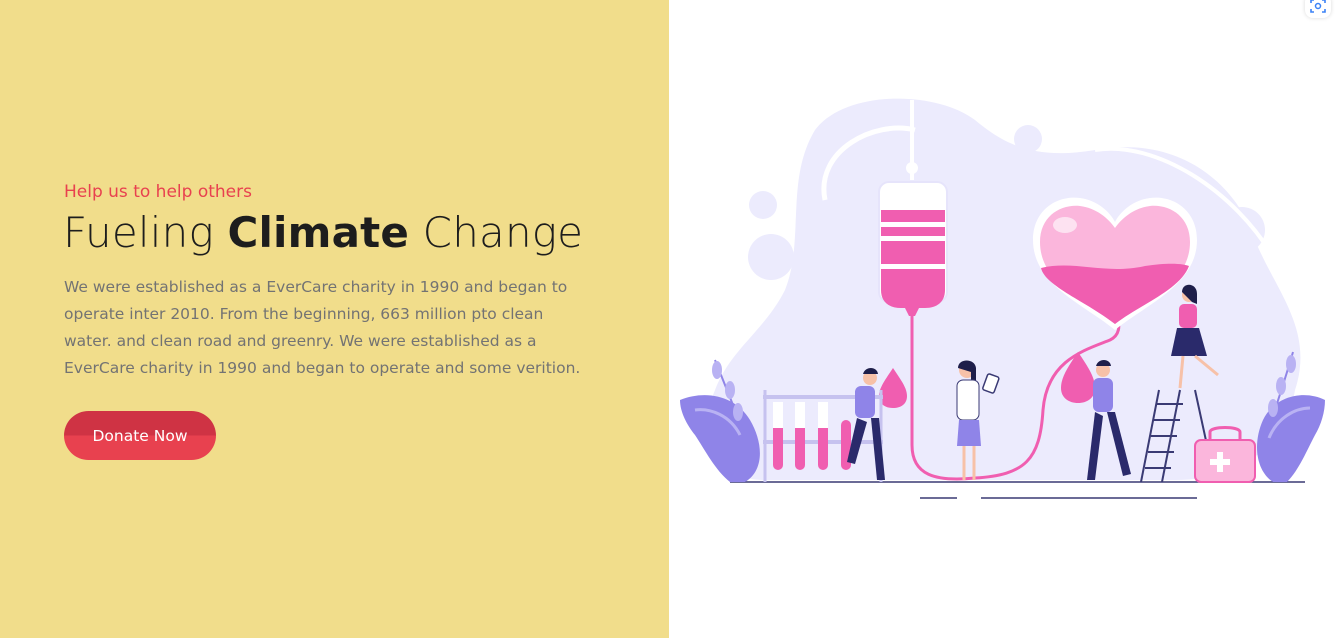  I want to click on headline-part1: Fueling, so click(145, 232).